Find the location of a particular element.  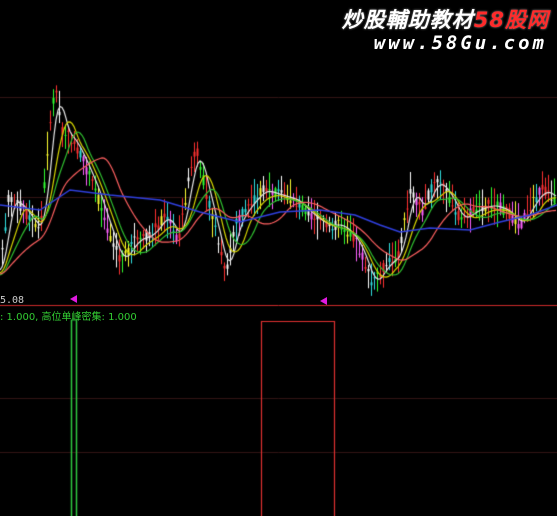

watermark-brand: 58股网 is located at coordinates (511, 20).